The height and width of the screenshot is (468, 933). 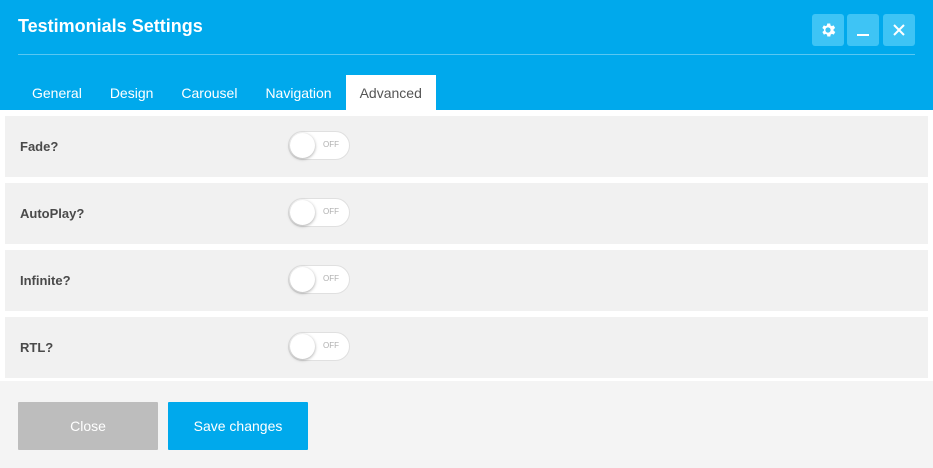 What do you see at coordinates (39, 146) in the screenshot?
I see `setting-label: Fade?` at bounding box center [39, 146].